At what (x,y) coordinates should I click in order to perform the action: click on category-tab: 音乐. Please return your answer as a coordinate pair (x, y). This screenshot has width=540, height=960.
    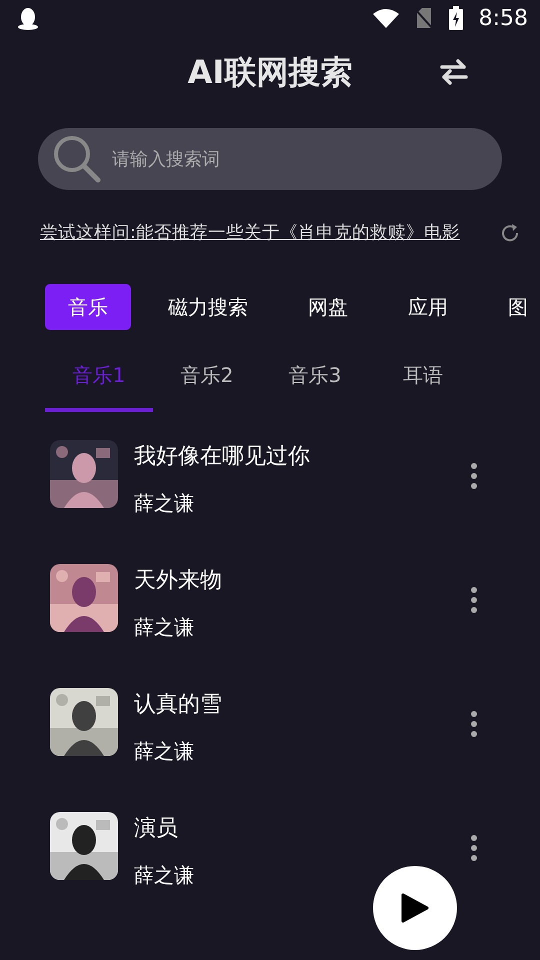
    Looking at the image, I should click on (88, 307).